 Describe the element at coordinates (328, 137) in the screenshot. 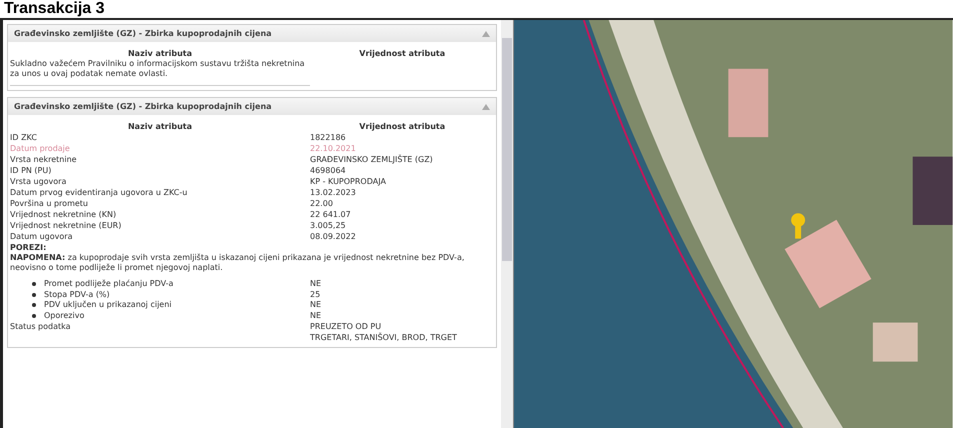

I see `attribute-value: 1822186` at that location.